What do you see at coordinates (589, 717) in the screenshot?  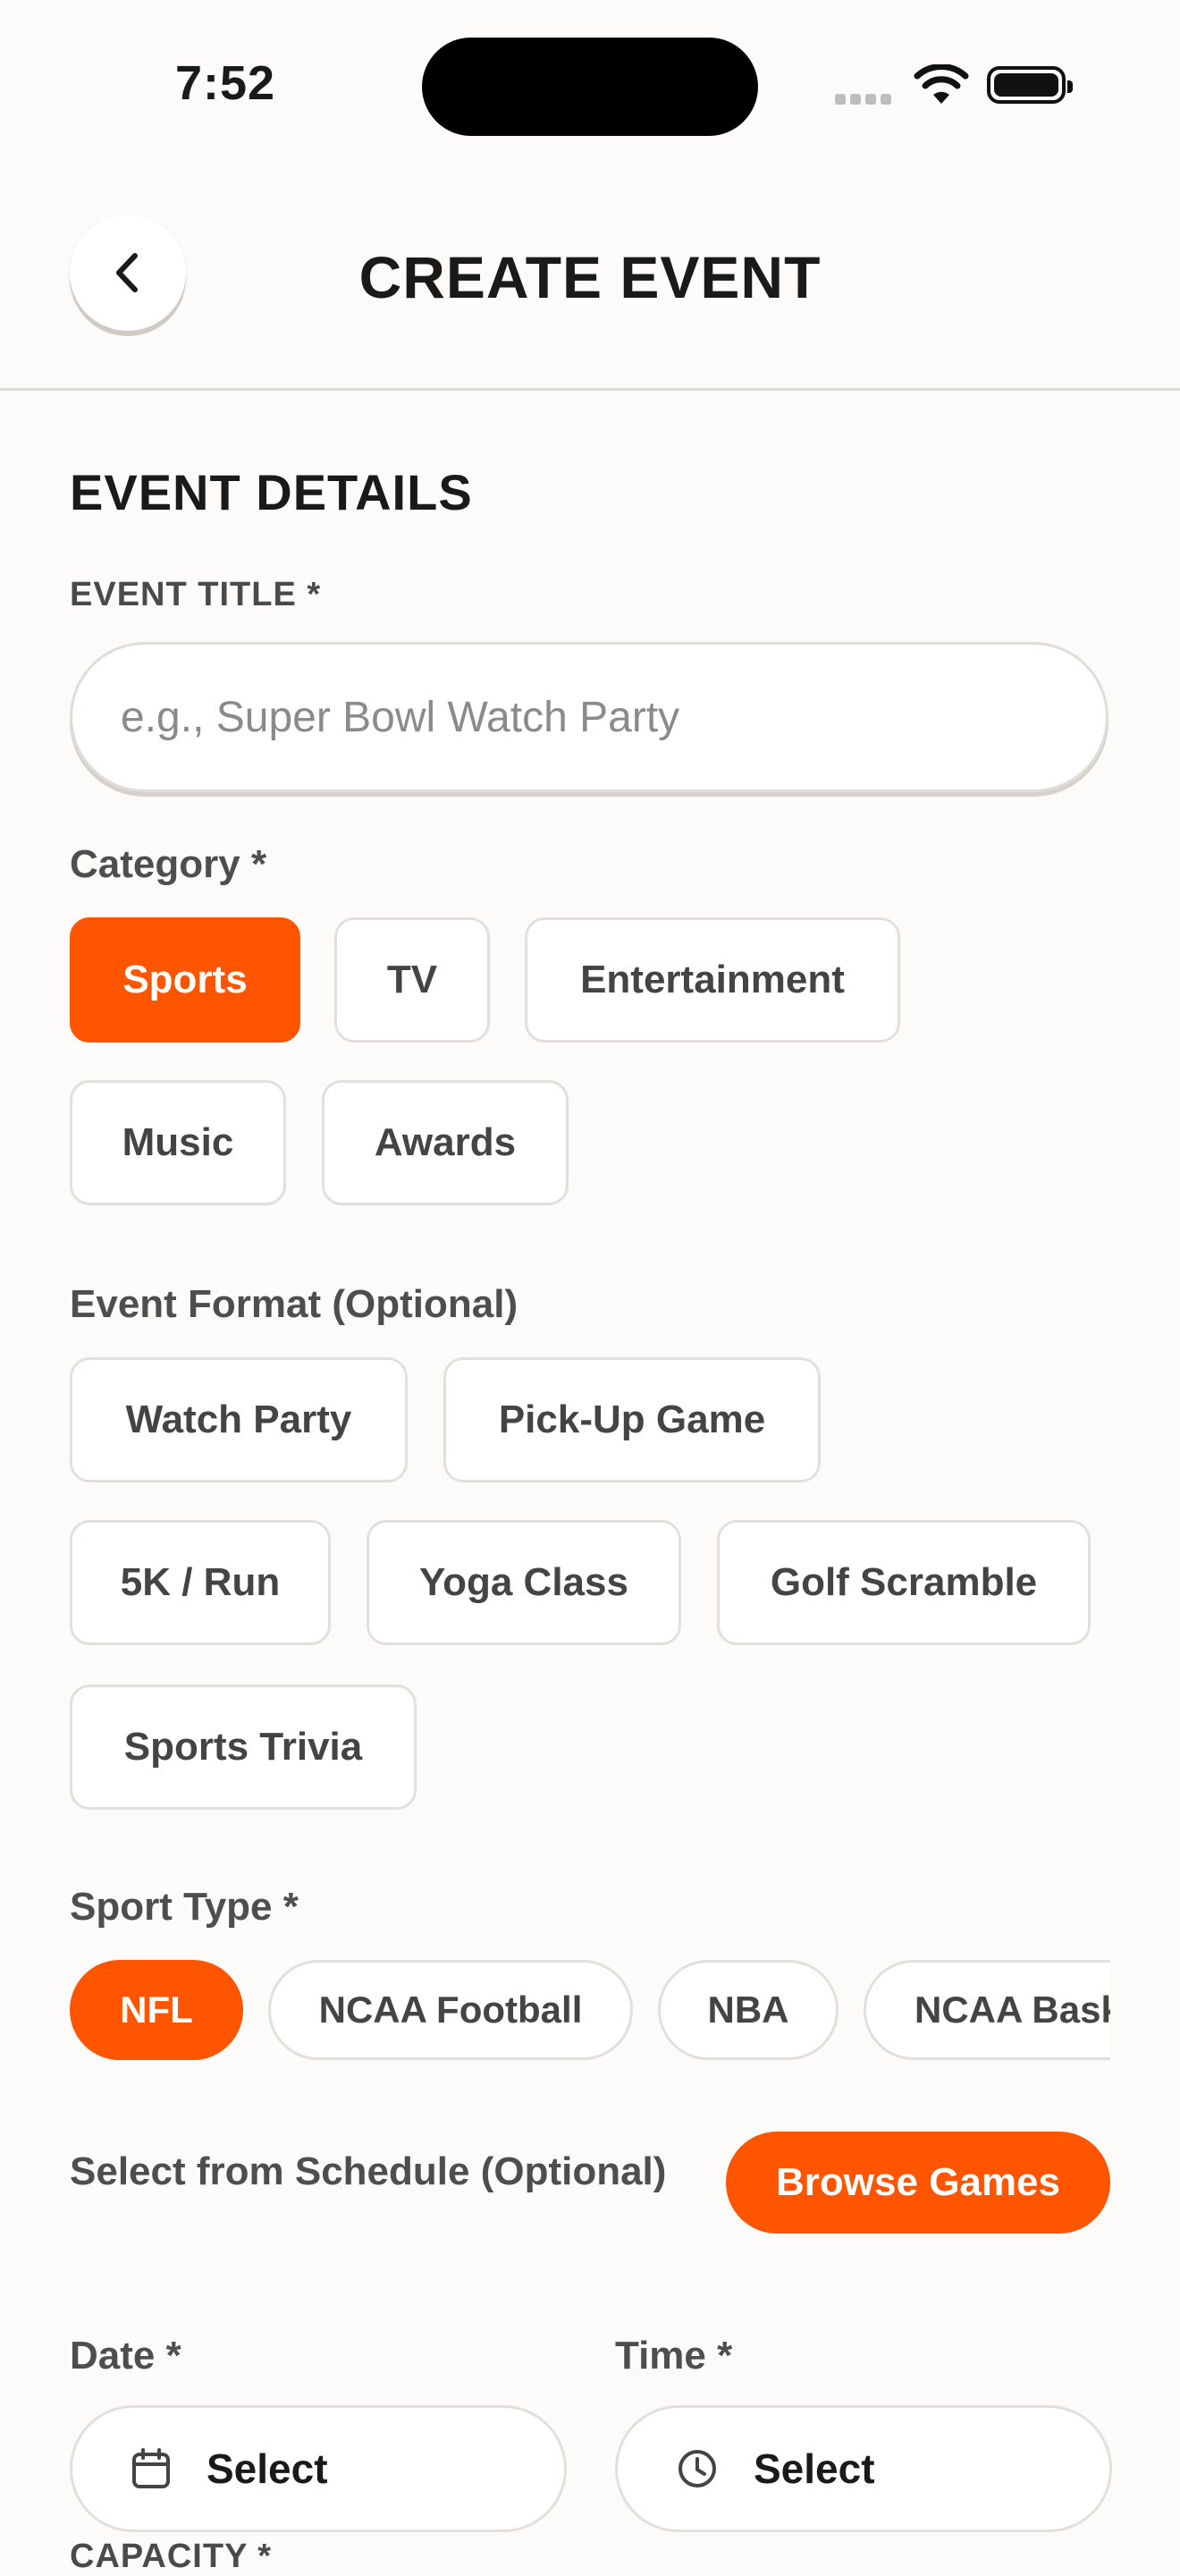 I see `event-title-input` at bounding box center [589, 717].